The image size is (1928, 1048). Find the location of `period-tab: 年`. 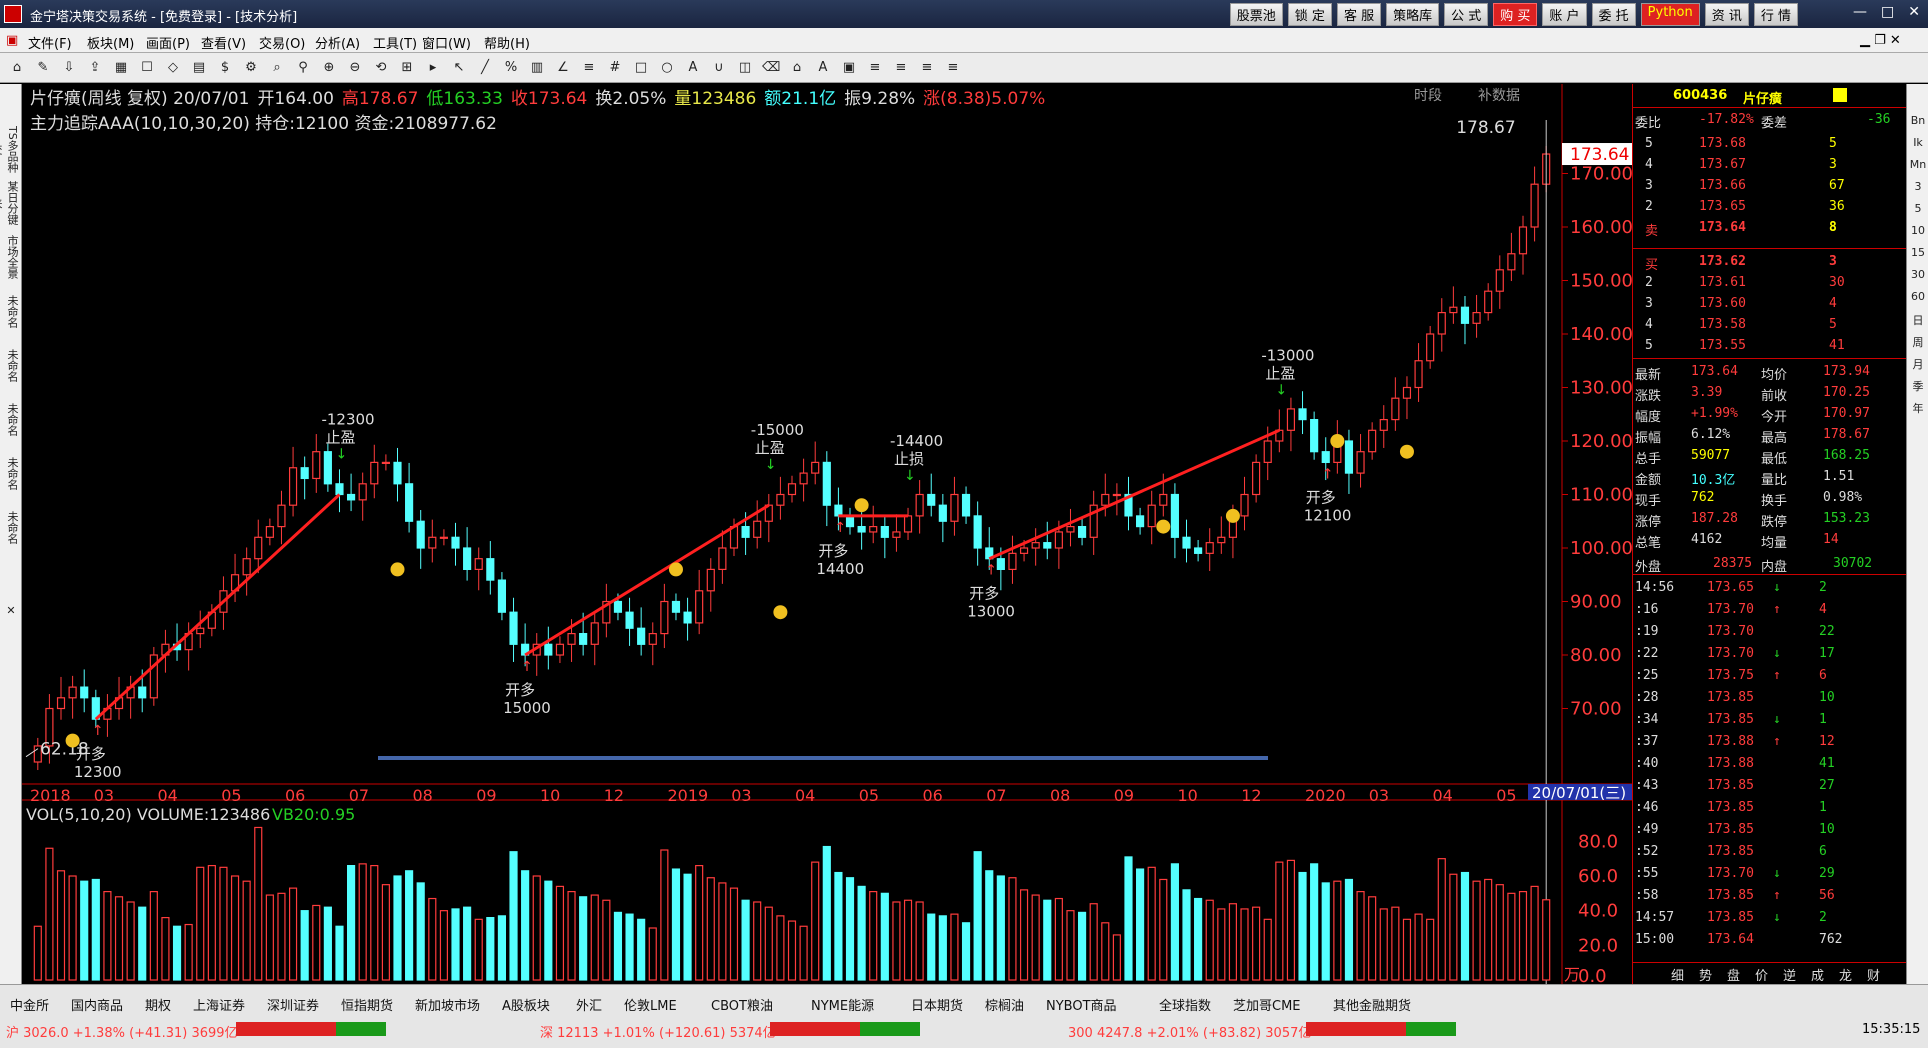

period-tab: 年 is located at coordinates (1918, 408).